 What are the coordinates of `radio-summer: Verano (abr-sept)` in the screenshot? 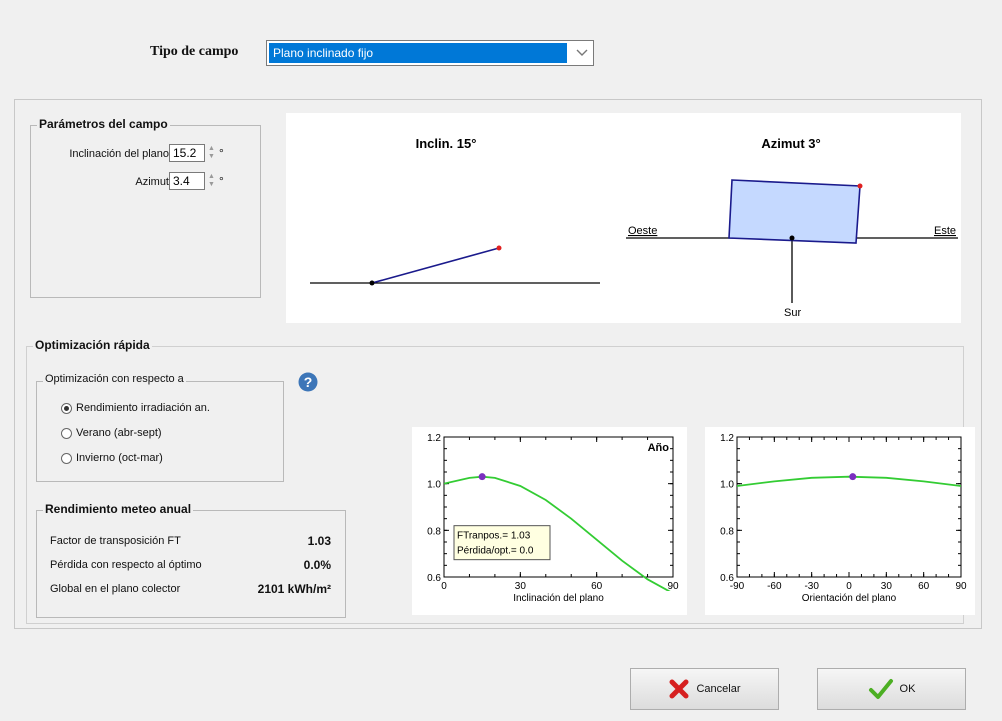 It's located at (111, 433).